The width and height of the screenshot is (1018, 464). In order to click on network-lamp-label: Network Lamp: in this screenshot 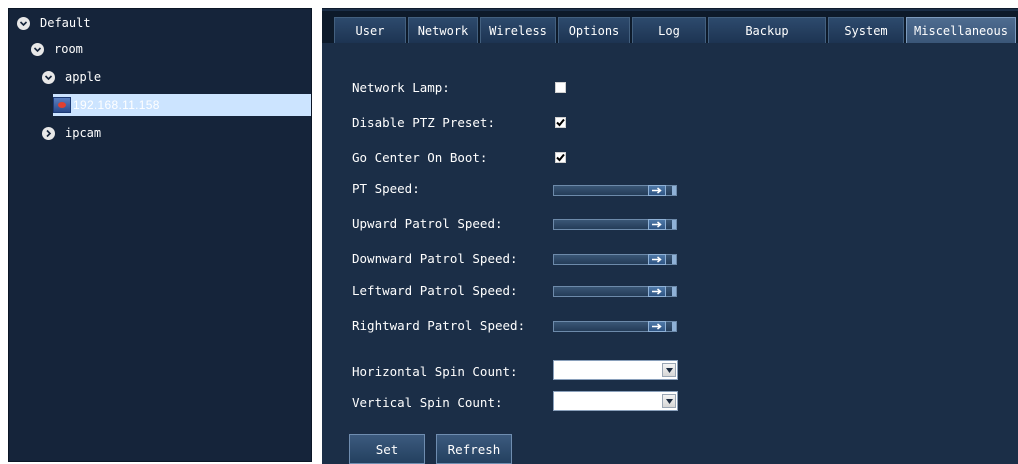, I will do `click(401, 87)`.